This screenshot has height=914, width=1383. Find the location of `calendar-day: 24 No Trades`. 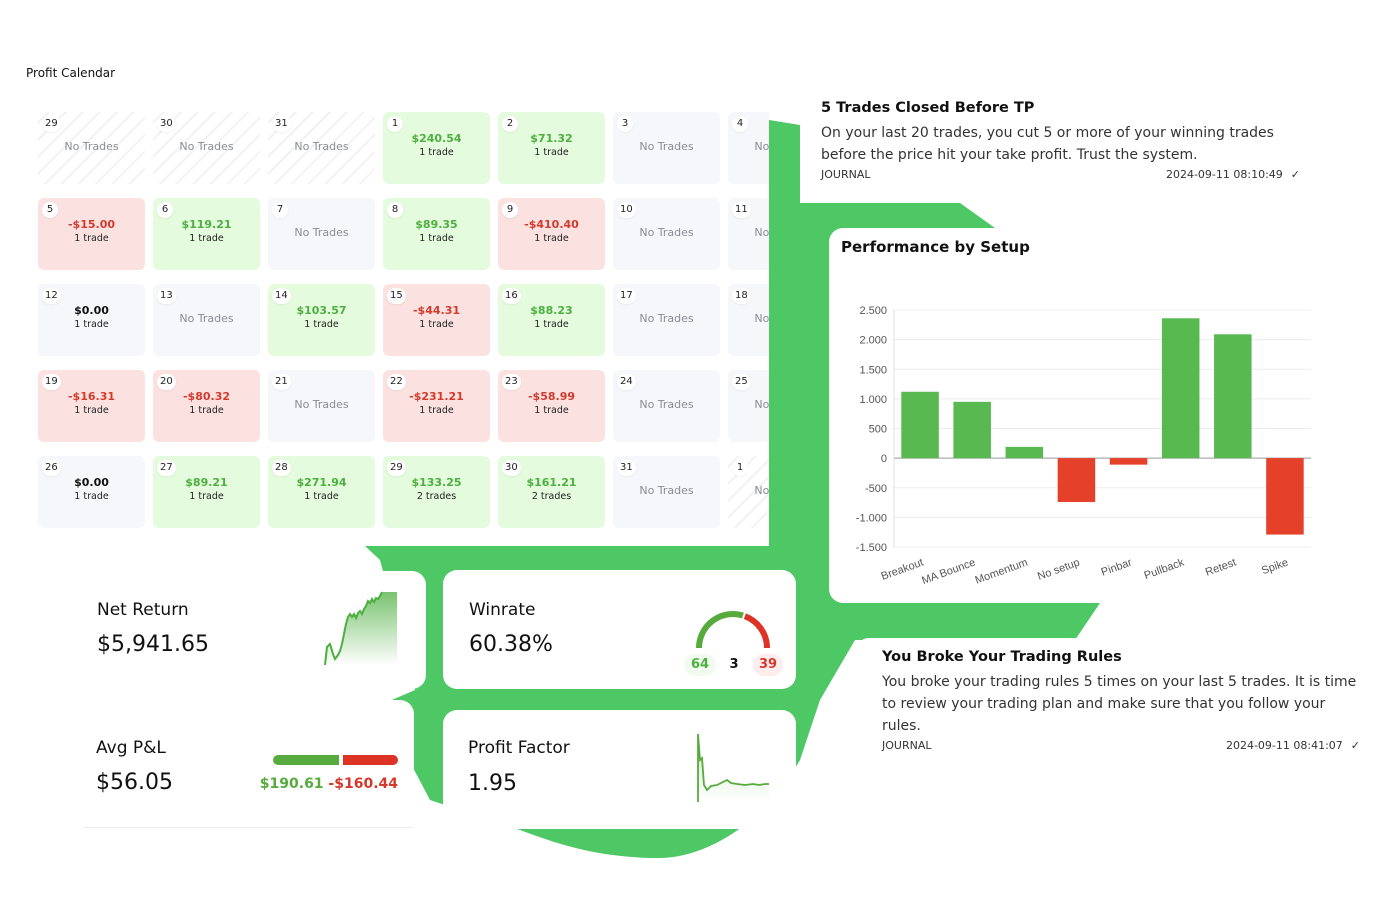

calendar-day: 24 No Trades is located at coordinates (666, 406).